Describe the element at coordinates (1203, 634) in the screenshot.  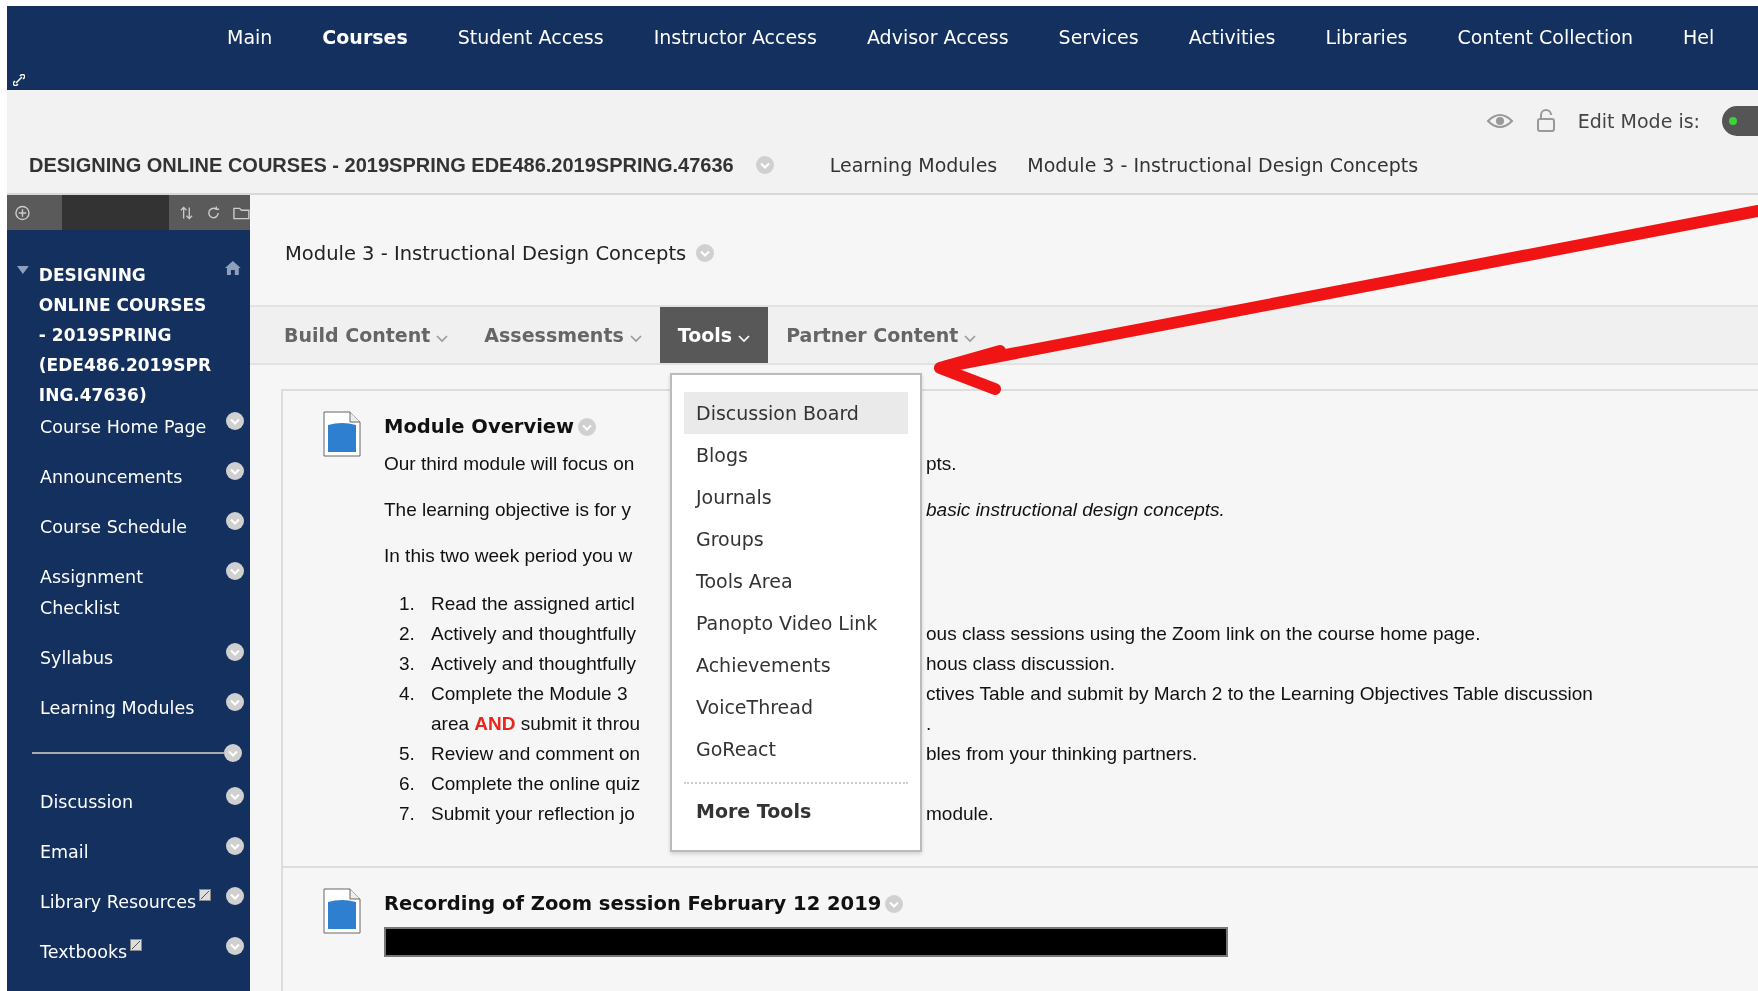
I see `list-item-text: ous class sessions using the Zoom link on the course home page.` at that location.